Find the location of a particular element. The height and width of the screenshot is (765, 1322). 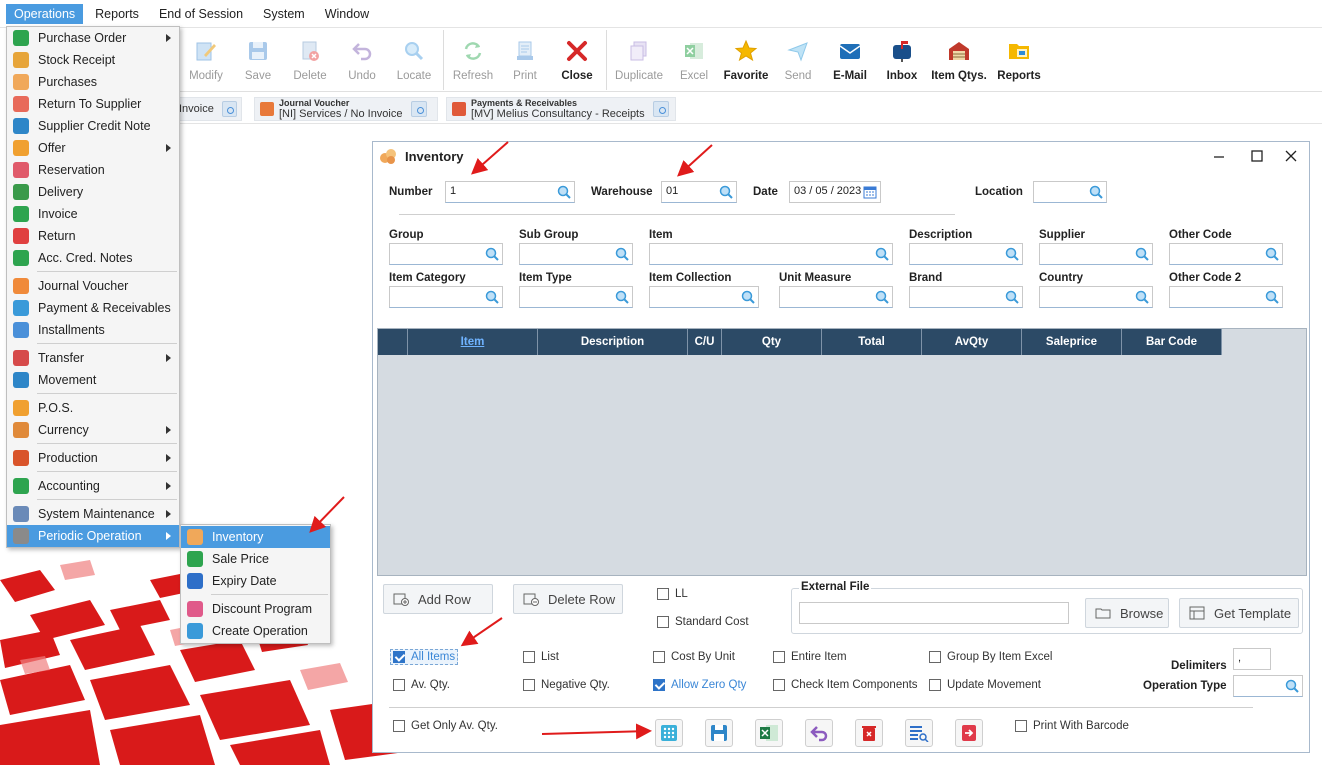

close-button: Close is located at coordinates (577, 59).